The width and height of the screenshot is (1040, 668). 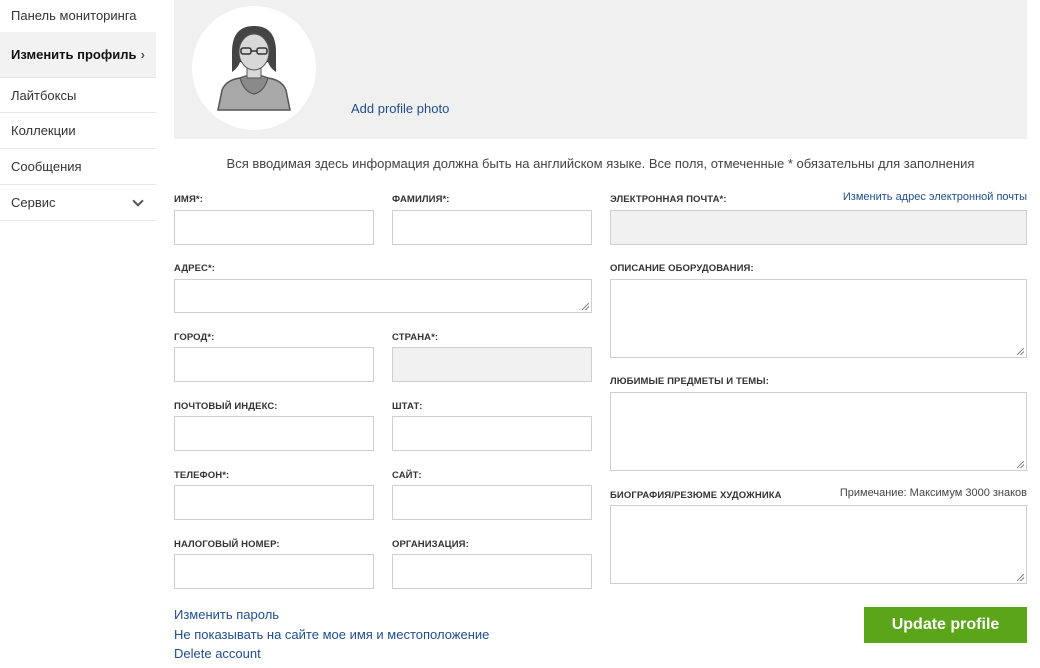 I want to click on sidebar-item-lightboxes: Лайтбоксы, so click(x=78, y=95).